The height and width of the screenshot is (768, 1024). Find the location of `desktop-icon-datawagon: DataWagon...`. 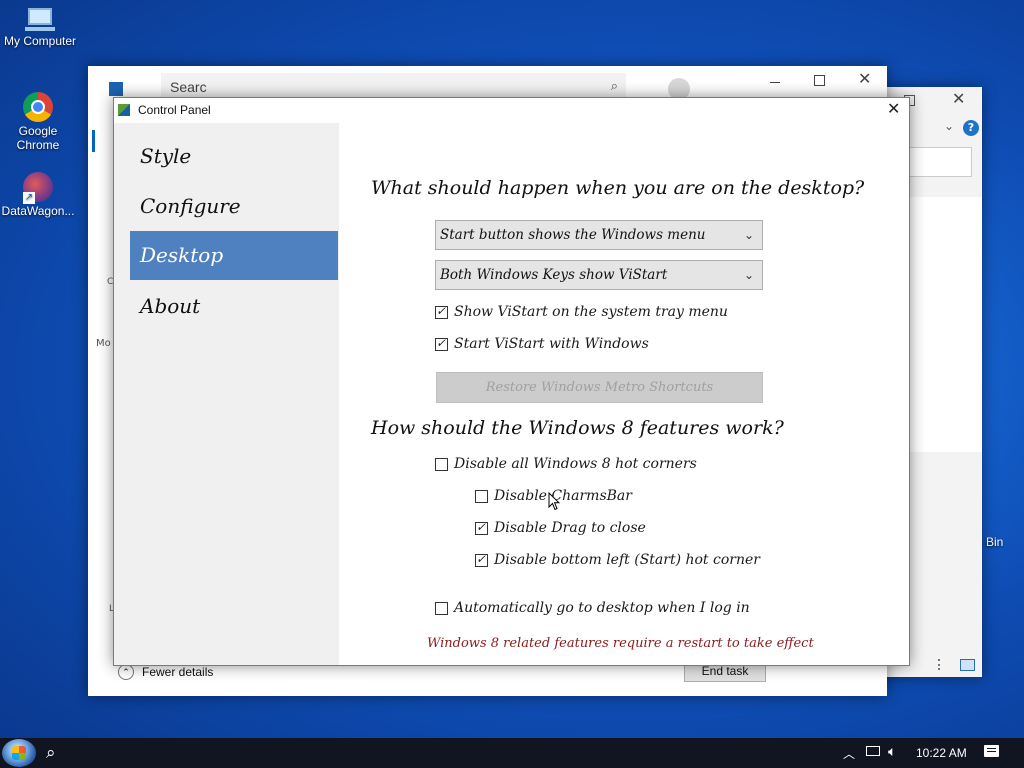

desktop-icon-datawagon: DataWagon... is located at coordinates (39, 195).